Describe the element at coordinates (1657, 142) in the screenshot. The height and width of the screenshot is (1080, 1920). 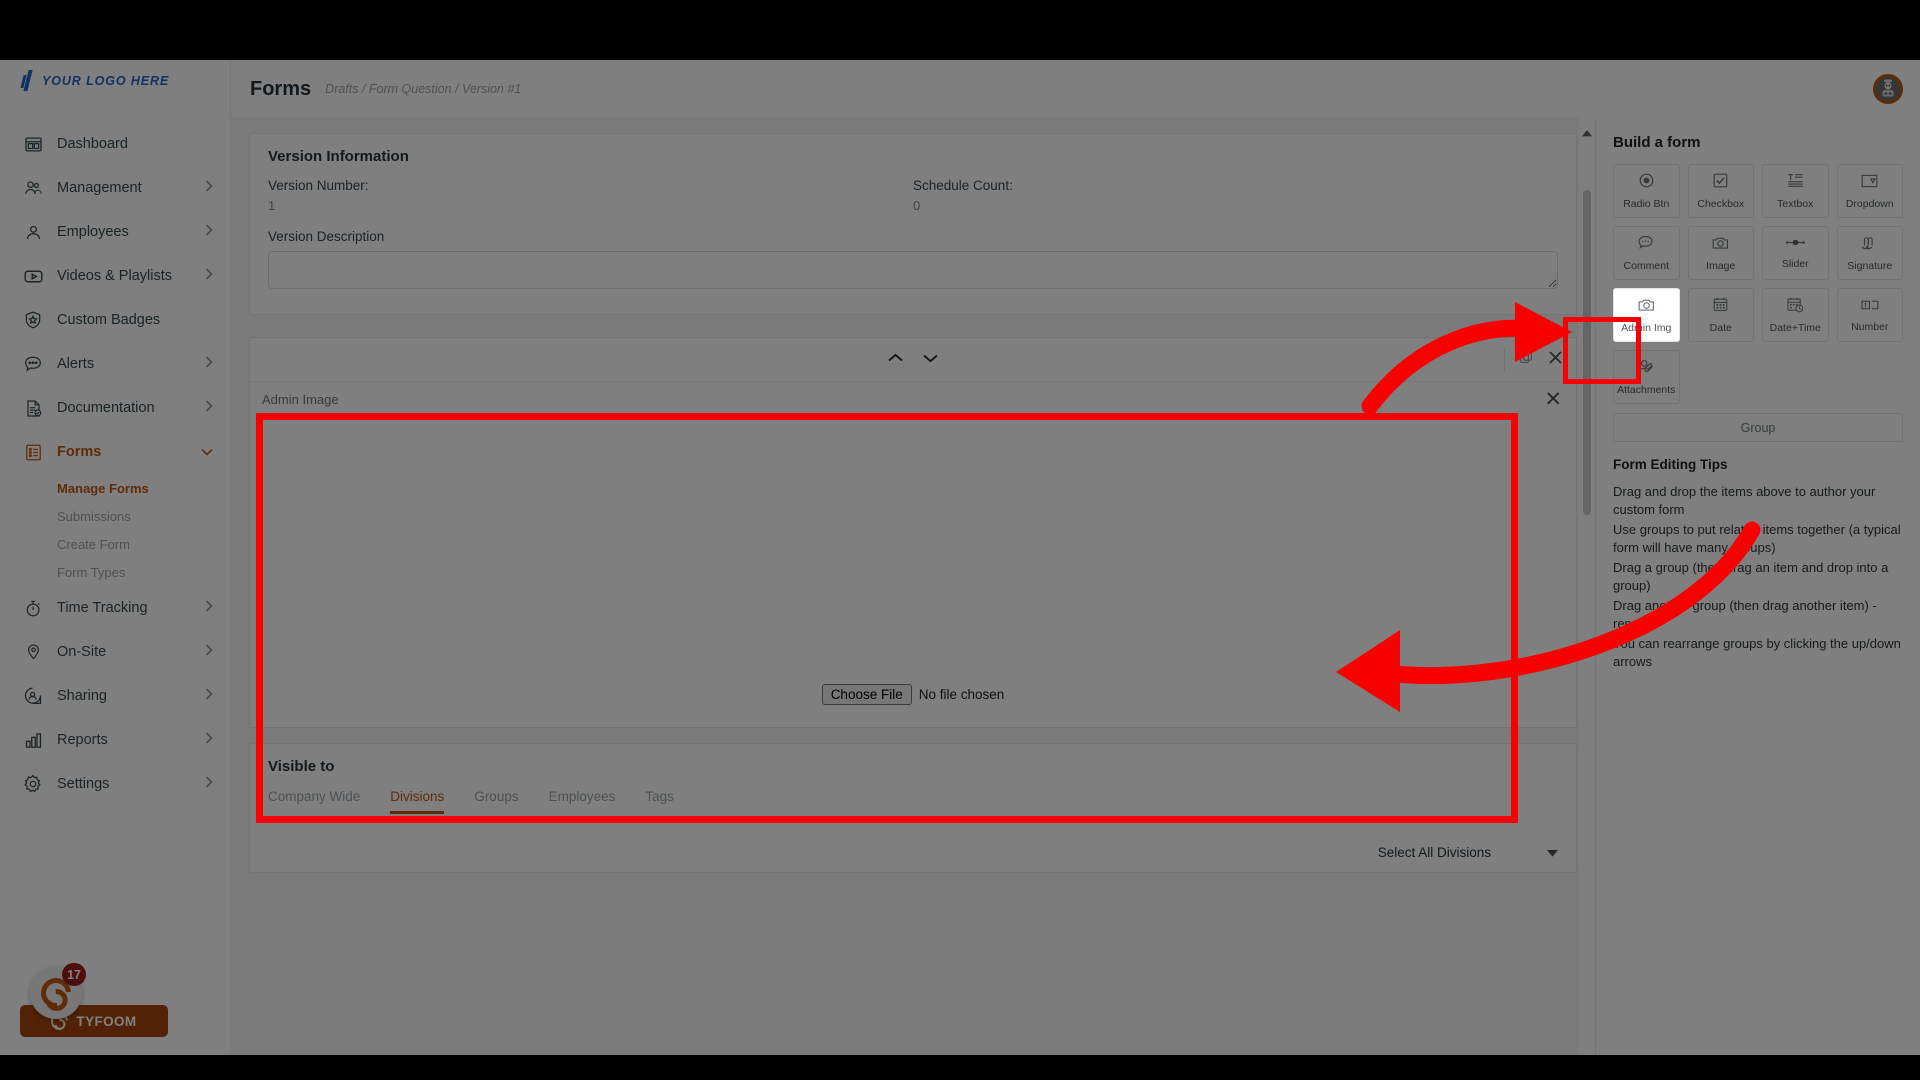
I see `build-a-form-title: Build a form` at that location.